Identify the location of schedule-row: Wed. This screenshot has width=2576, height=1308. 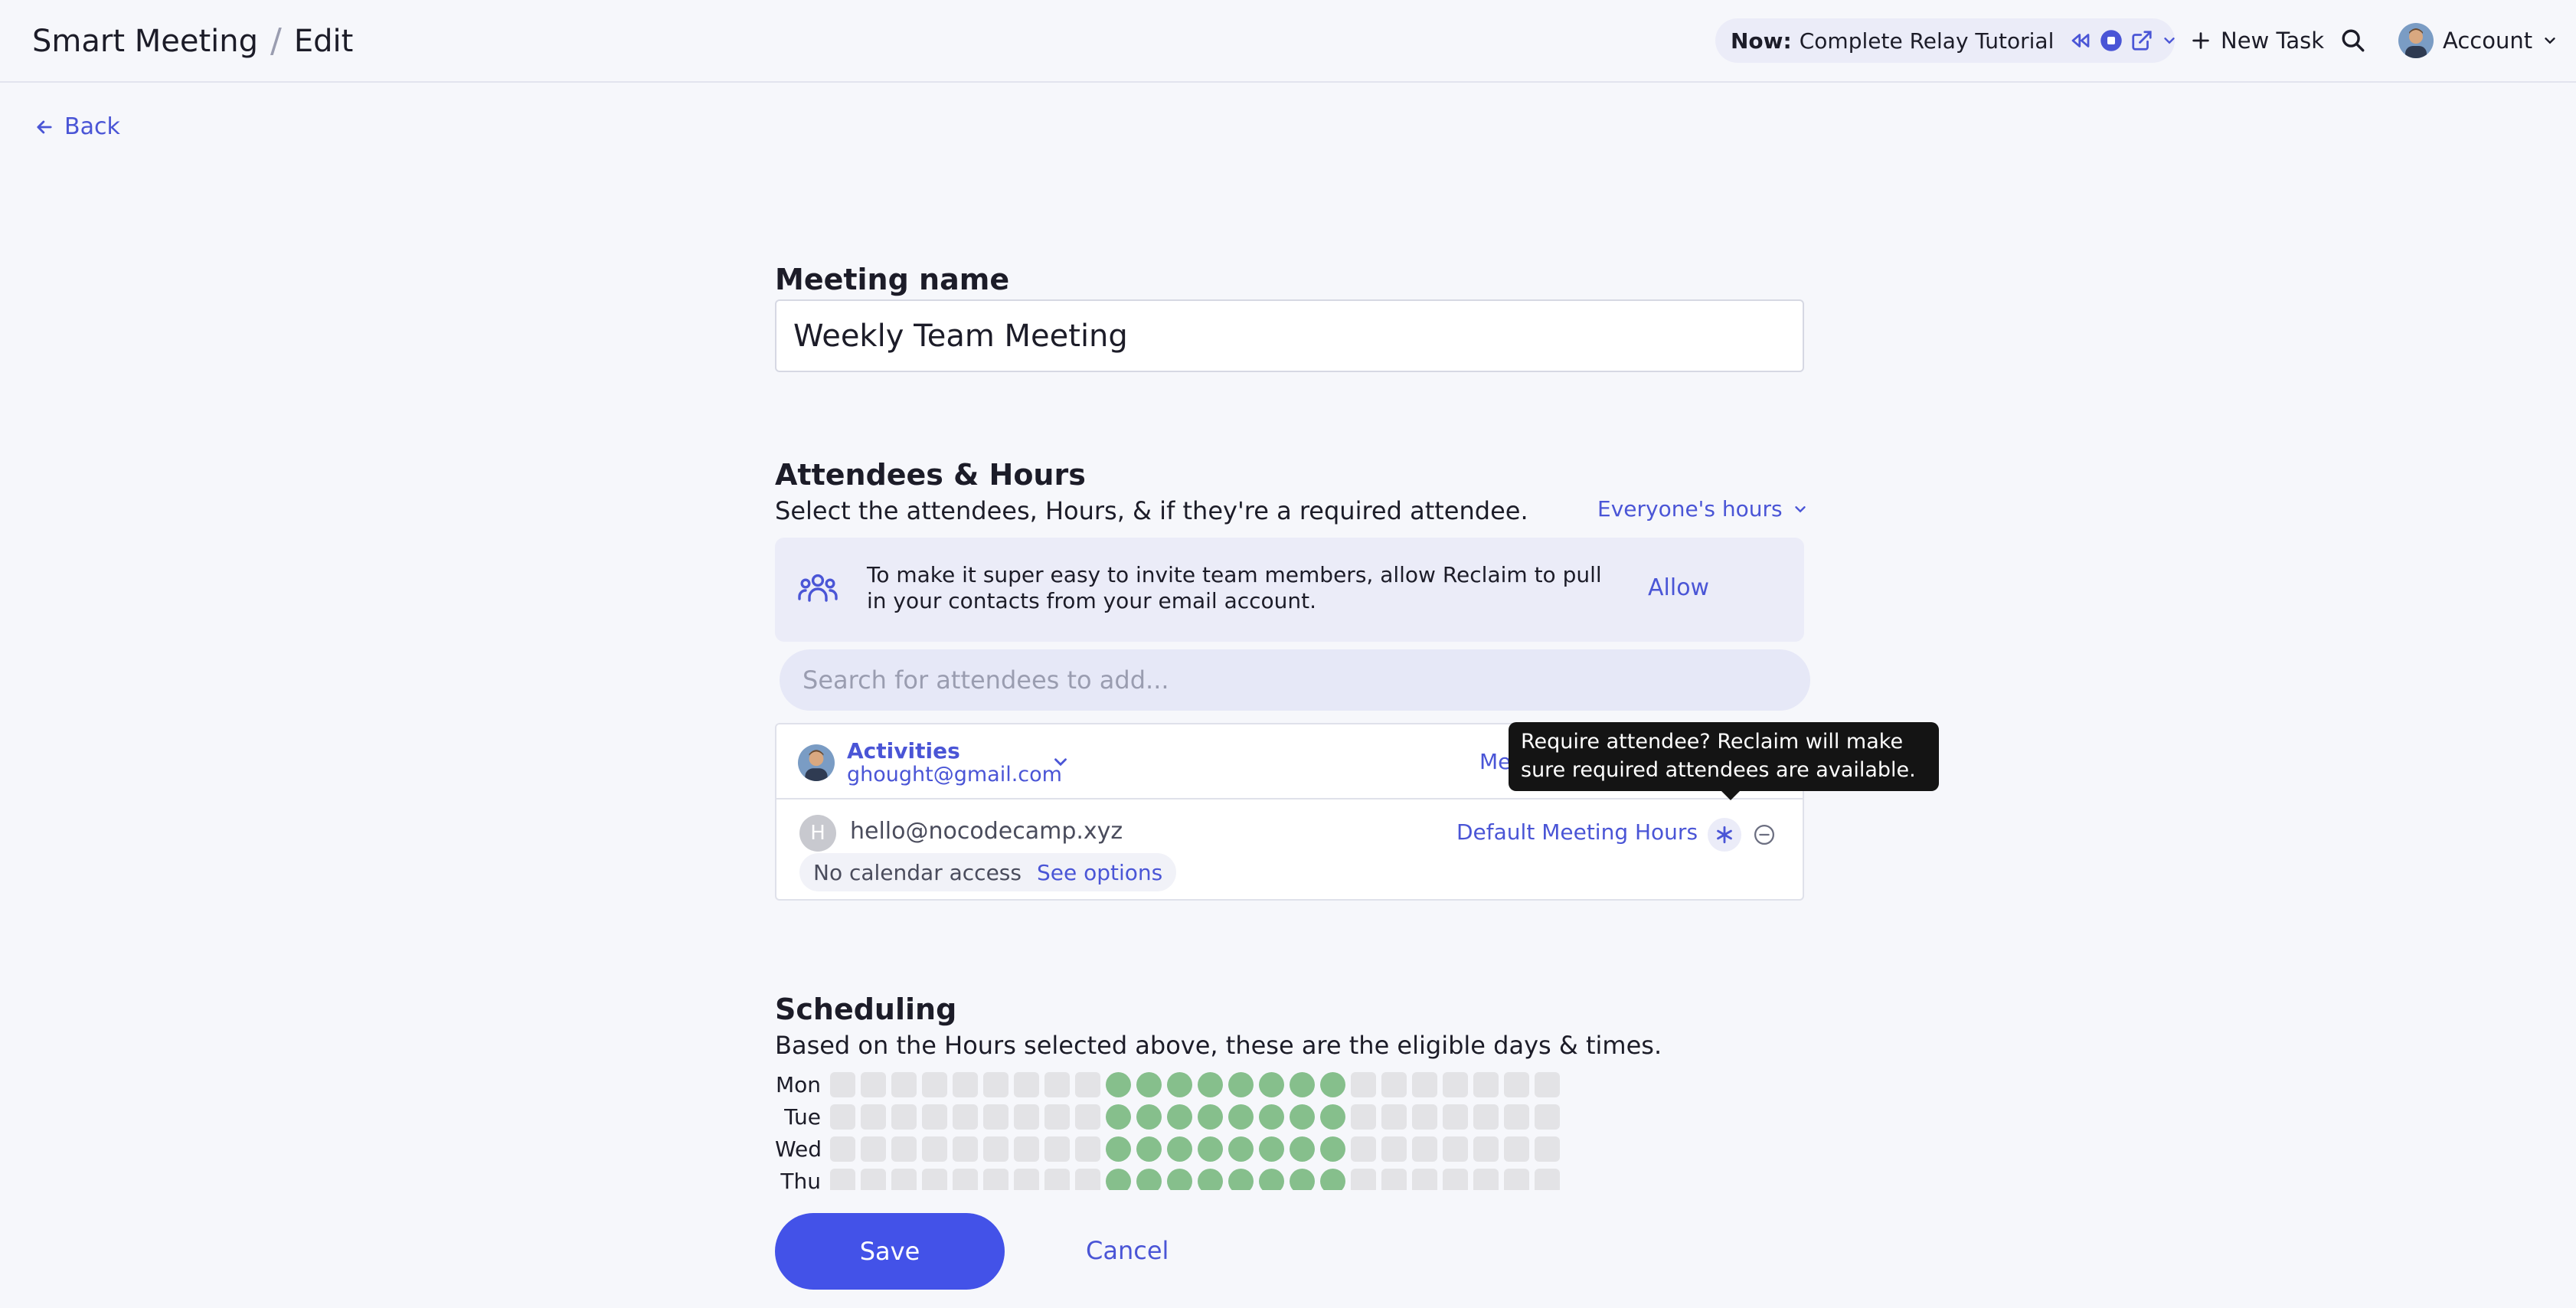
(1167, 1148).